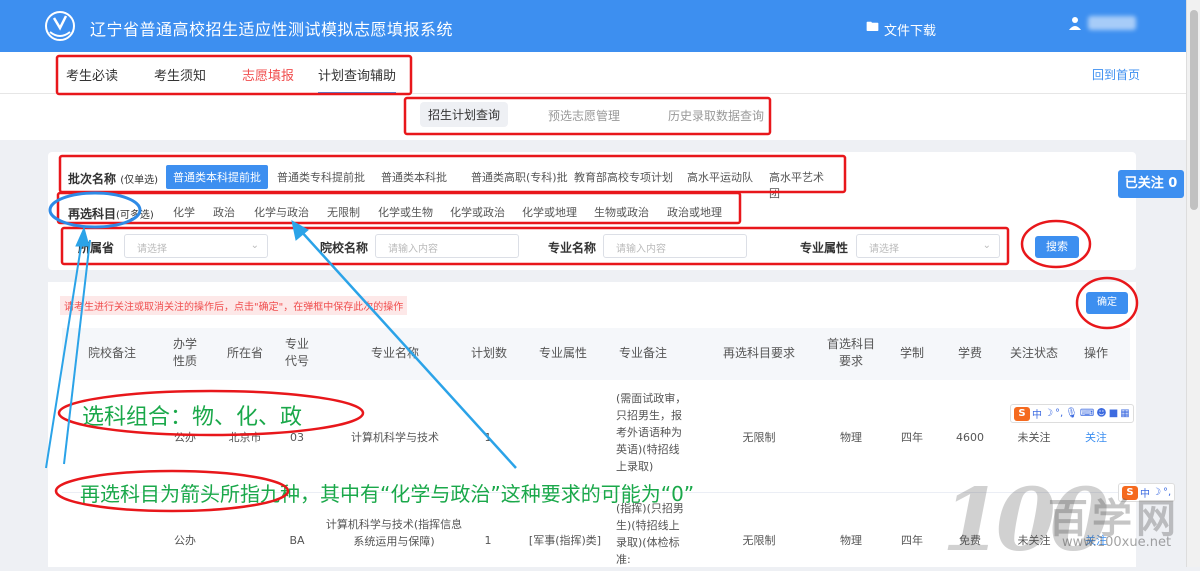 The image size is (1200, 571). What do you see at coordinates (1037, 415) in the screenshot?
I see `ime-mode: 中` at bounding box center [1037, 415].